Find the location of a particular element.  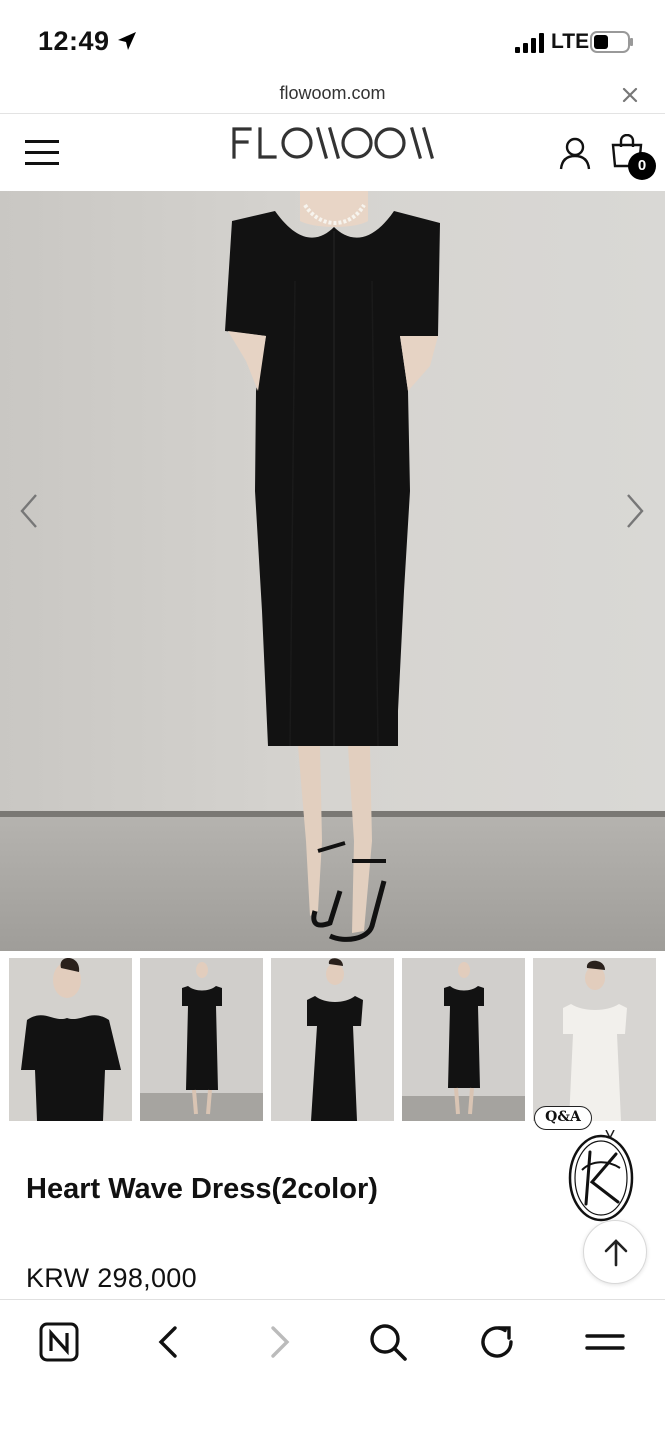

chevron-right-icon is located at coordinates (635, 511).